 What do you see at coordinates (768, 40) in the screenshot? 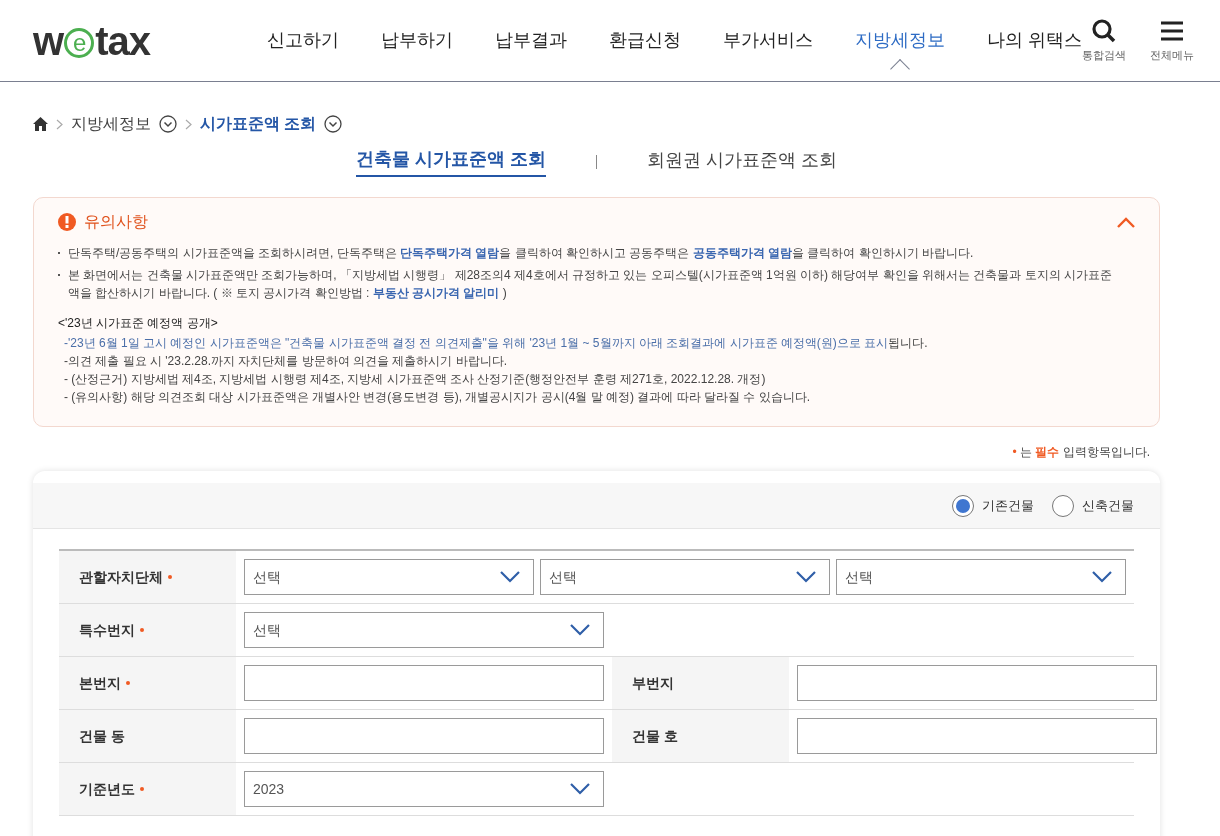
I see `nav-tab: 부가서비스` at bounding box center [768, 40].